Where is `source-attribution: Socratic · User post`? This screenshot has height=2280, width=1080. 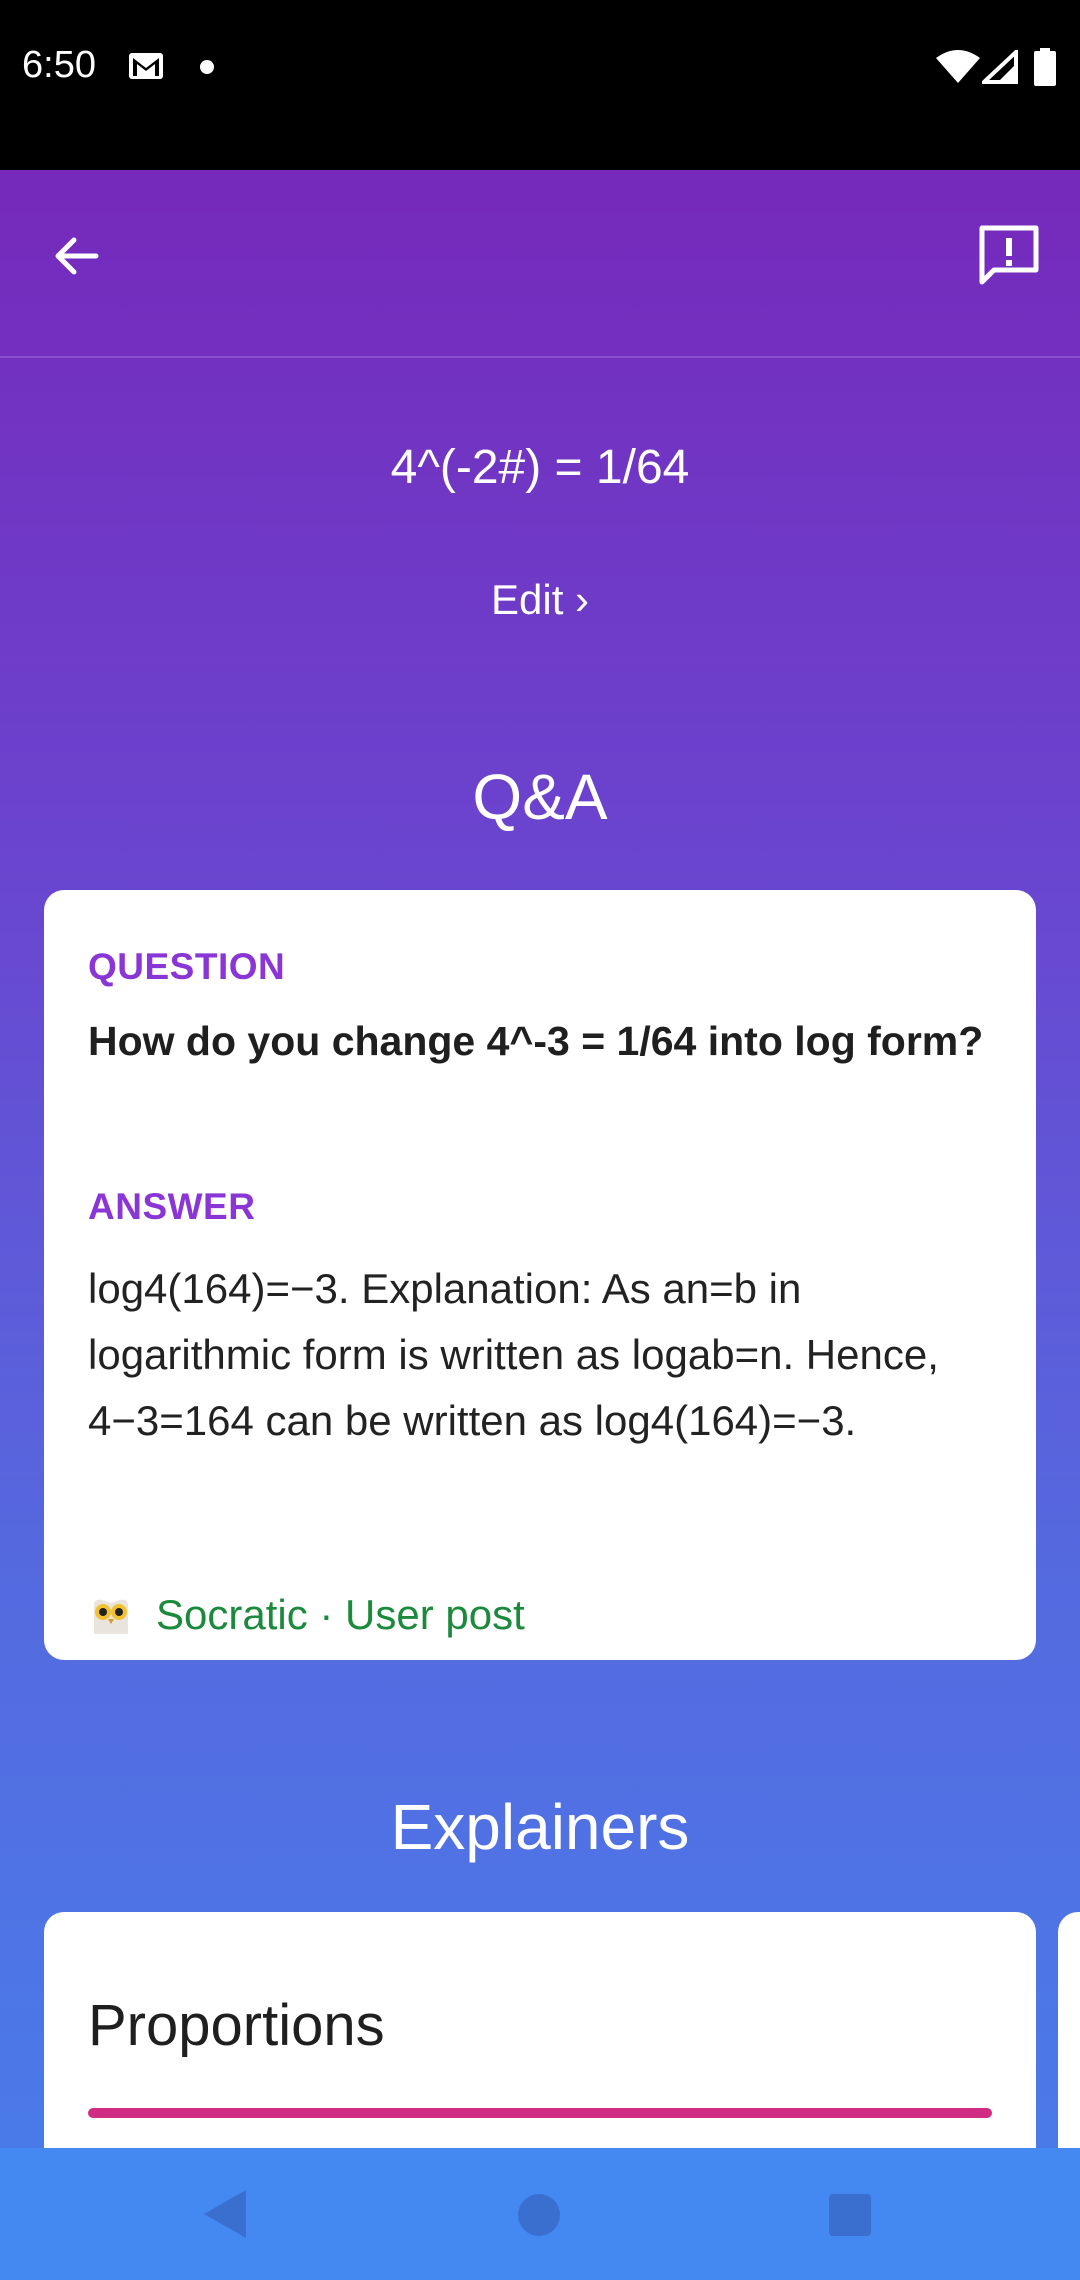
source-attribution: Socratic · User post is located at coordinates (306, 1615).